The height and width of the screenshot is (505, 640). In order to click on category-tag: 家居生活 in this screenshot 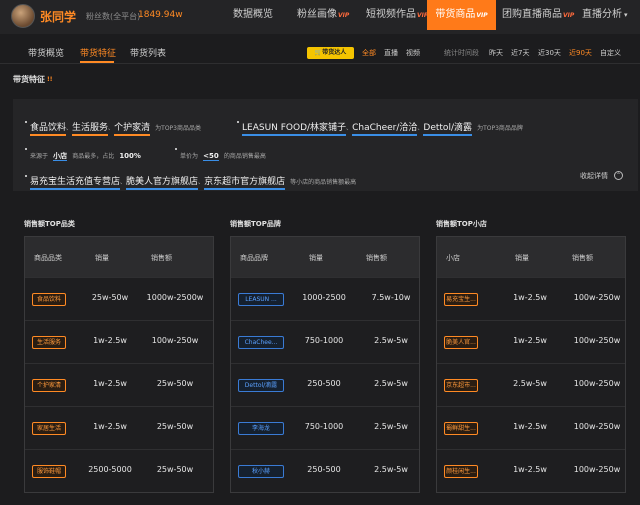, I will do `click(49, 428)`.